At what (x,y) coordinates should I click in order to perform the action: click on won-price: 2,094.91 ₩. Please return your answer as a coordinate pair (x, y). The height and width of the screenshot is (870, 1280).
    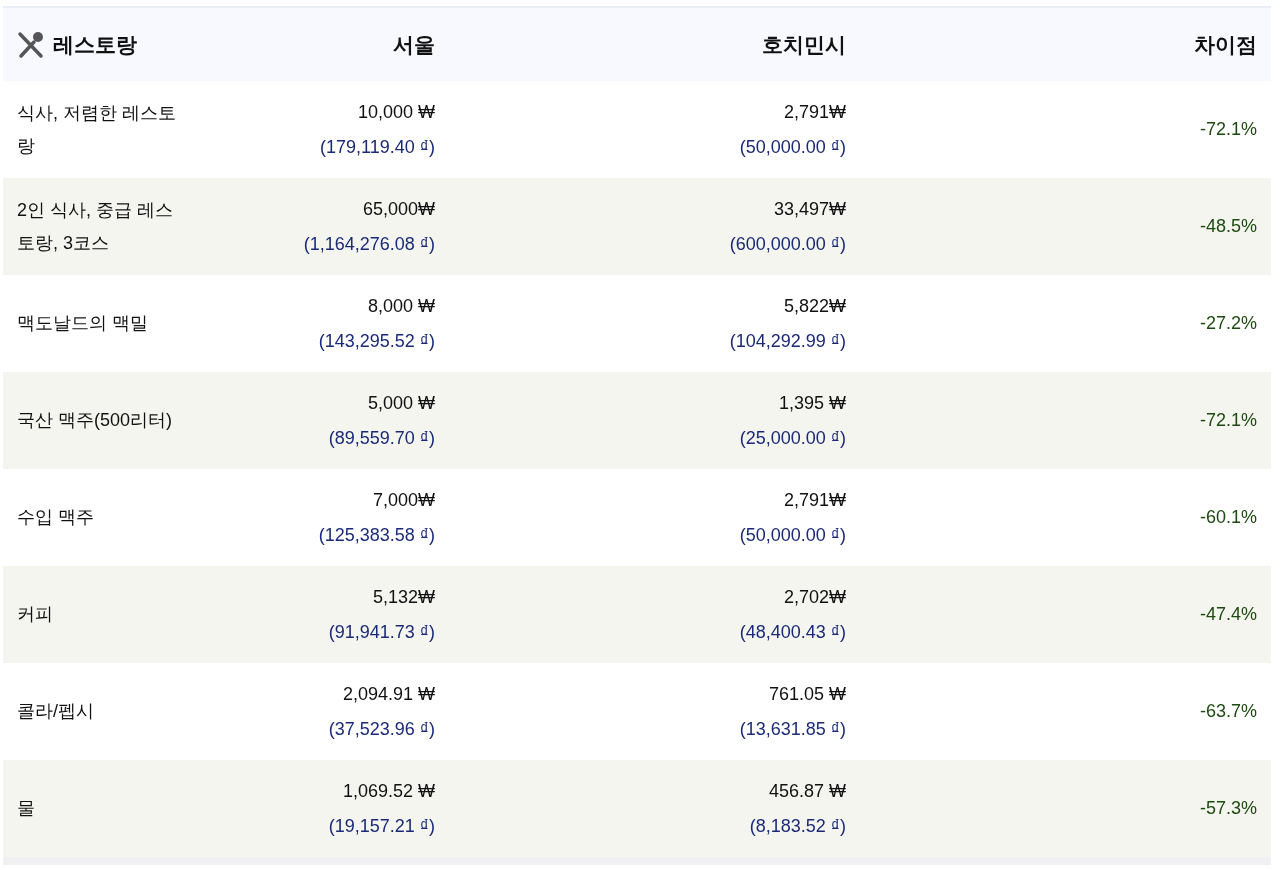
    Looking at the image, I should click on (388, 694).